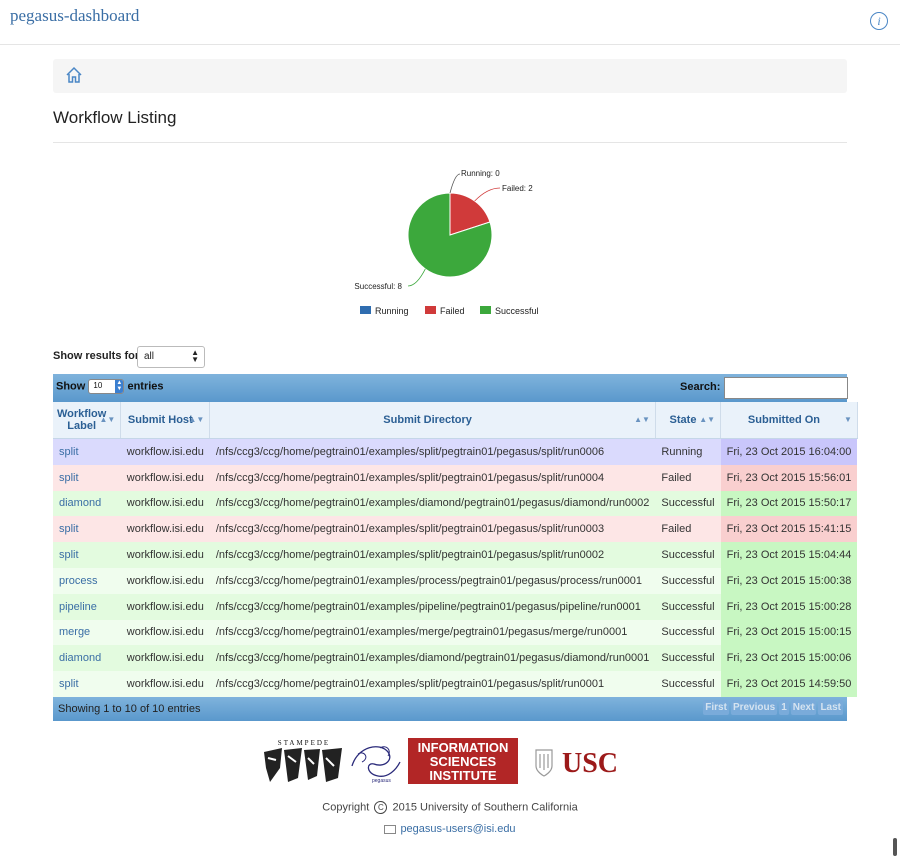 The width and height of the screenshot is (900, 859). I want to click on pager-next-button: Next, so click(803, 707).